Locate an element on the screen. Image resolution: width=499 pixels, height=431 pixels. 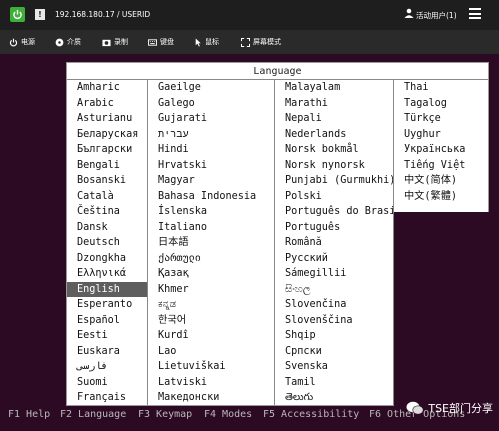
language-option: Thai is located at coordinates (441, 88).